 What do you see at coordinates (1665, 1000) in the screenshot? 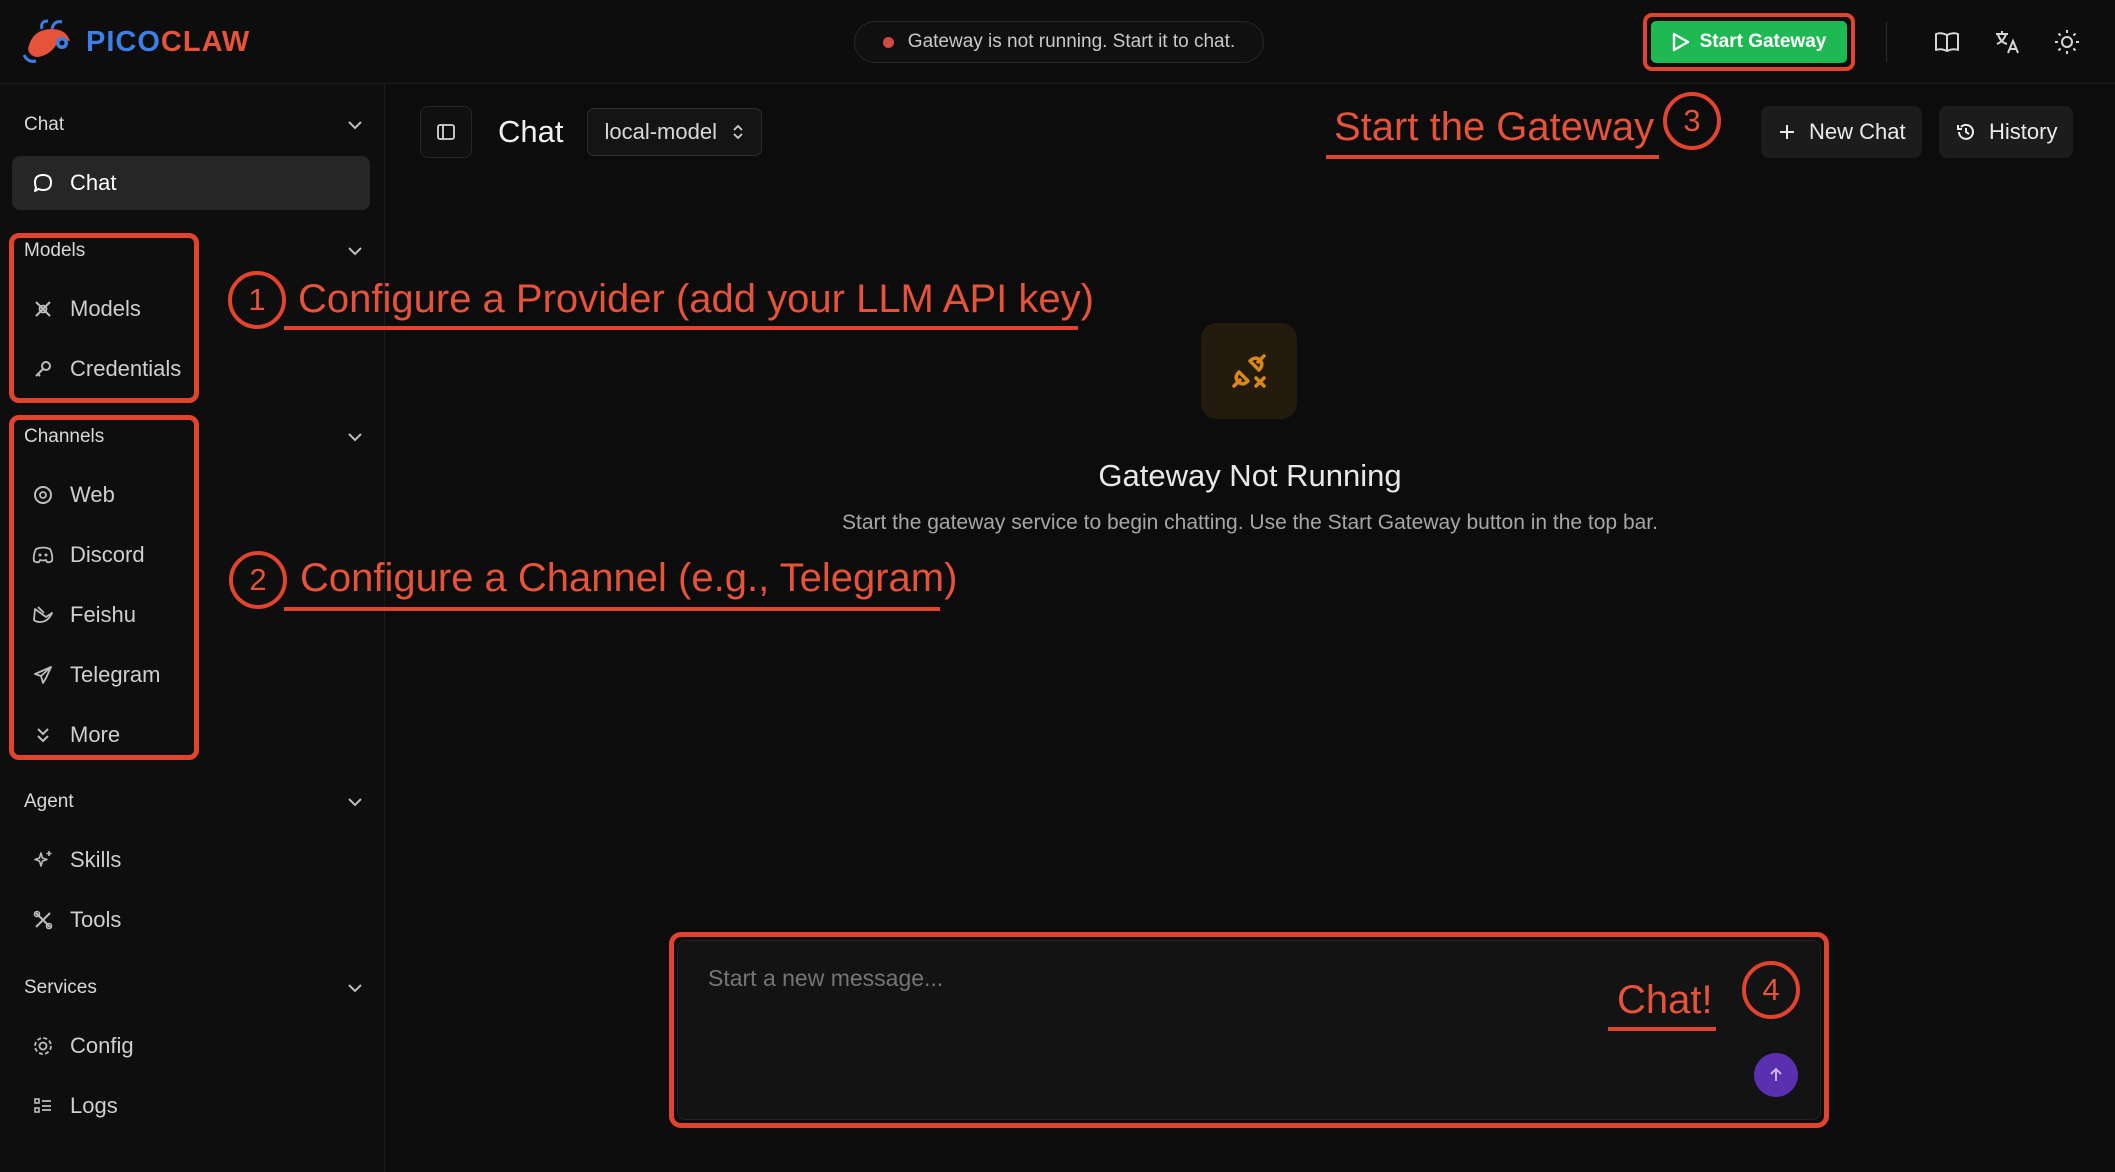
I see `annotation-4-text: Chat!` at bounding box center [1665, 1000].